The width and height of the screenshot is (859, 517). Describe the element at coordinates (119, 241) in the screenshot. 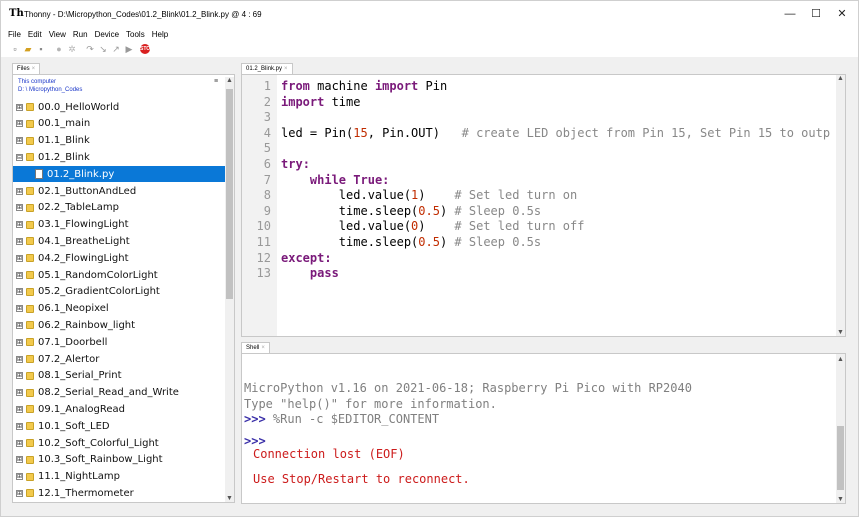

I see `folder-item: ⊞ 04.1_BreatheLight` at that location.